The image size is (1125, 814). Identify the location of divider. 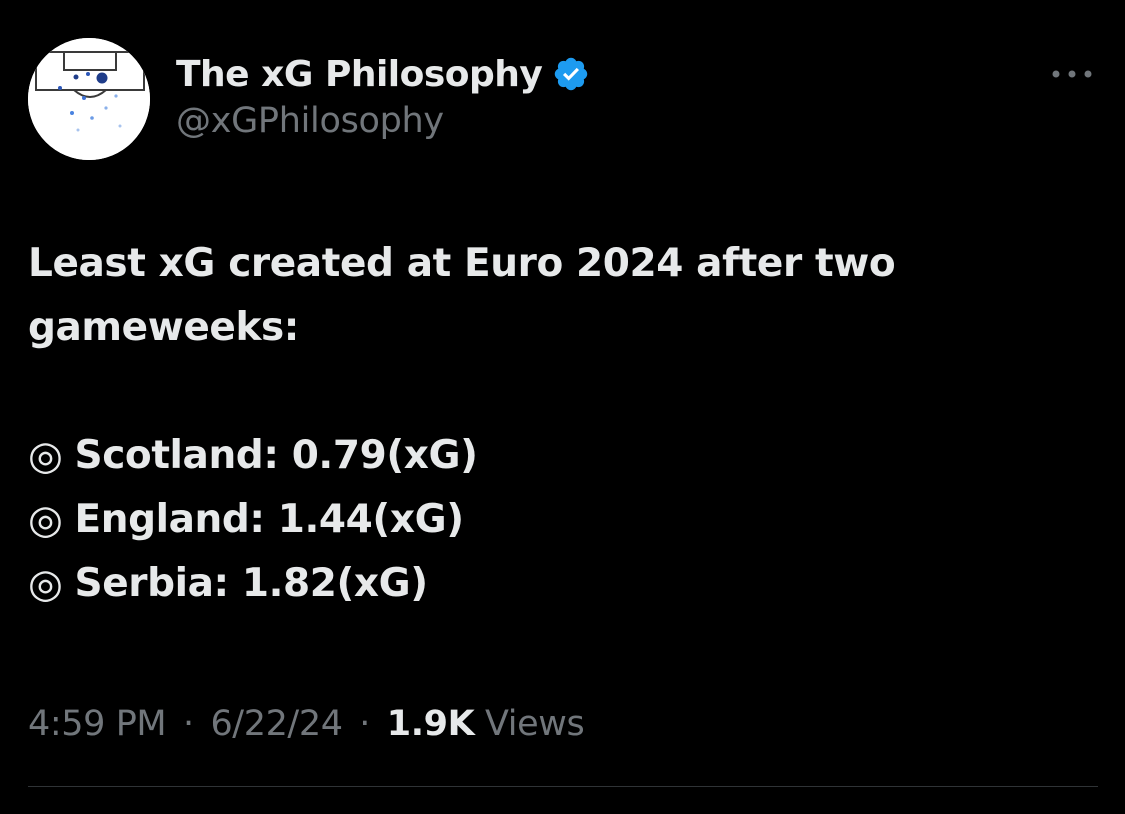
(563, 786).